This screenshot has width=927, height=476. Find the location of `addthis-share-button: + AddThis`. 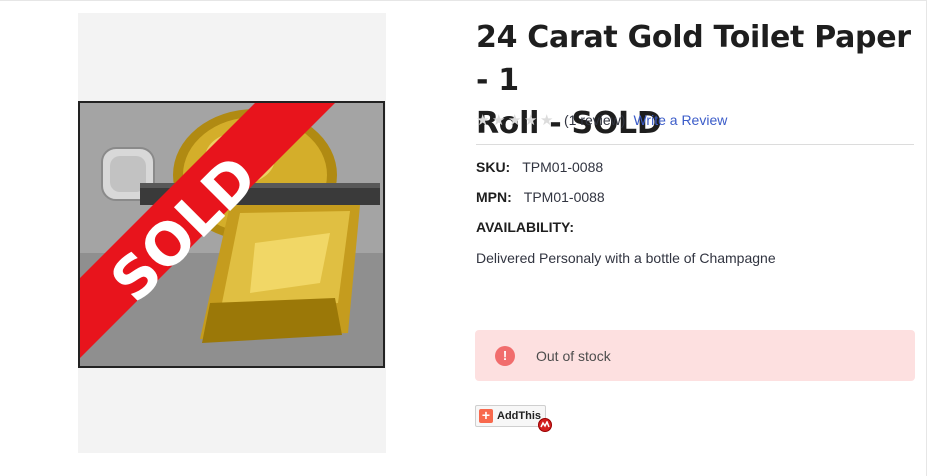

addthis-share-button: + AddThis is located at coordinates (510, 416).